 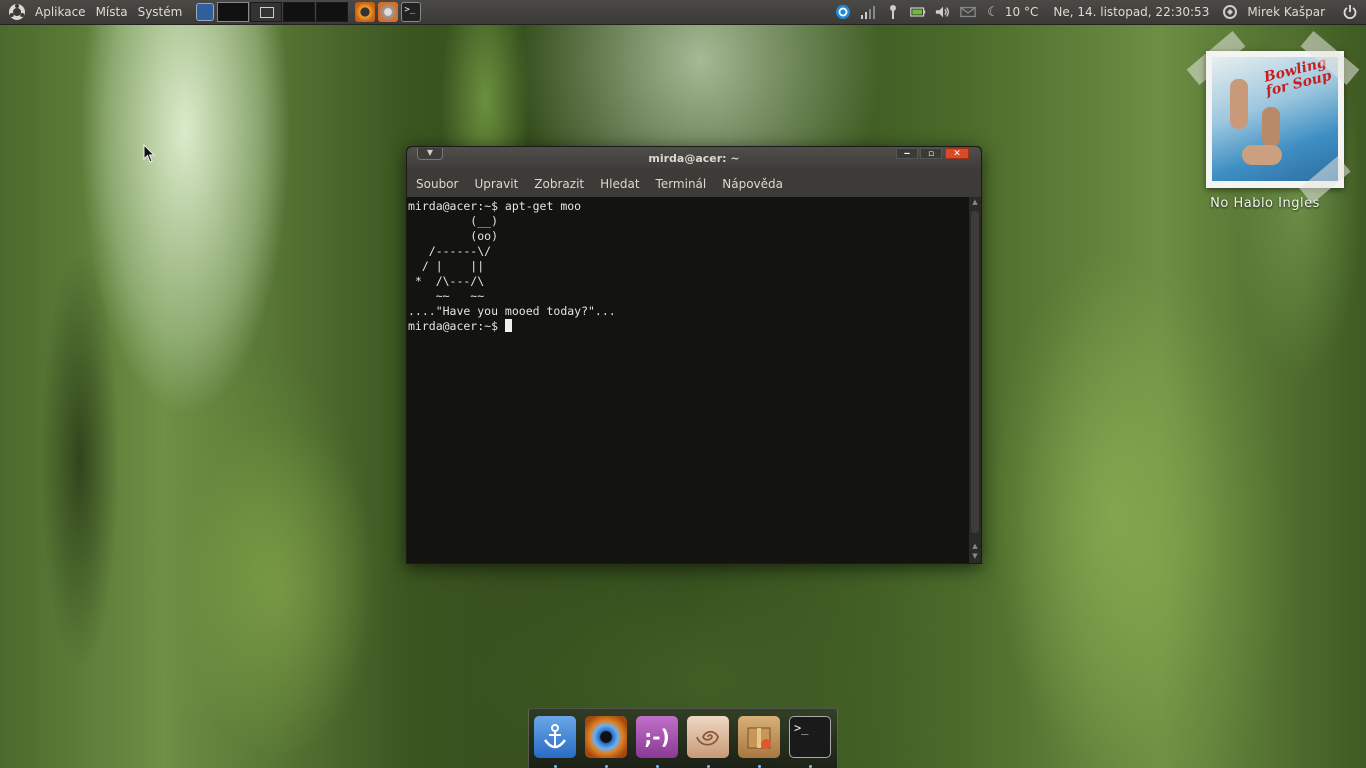 I want to click on user-name: Mirek Kašpar, so click(x=1286, y=12).